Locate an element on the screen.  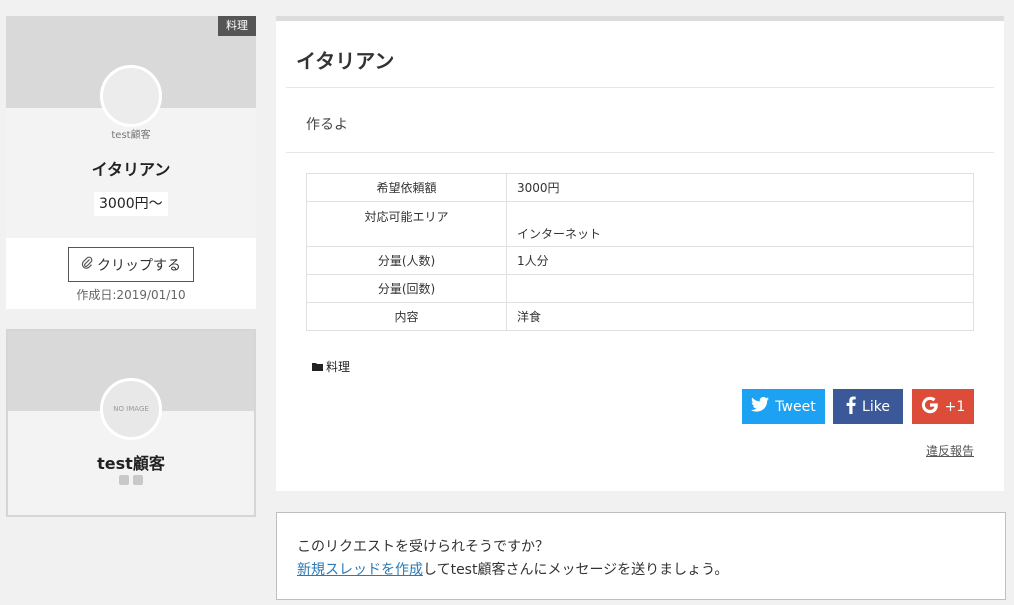
detail-label: 対応可能エリア is located at coordinates (406, 224).